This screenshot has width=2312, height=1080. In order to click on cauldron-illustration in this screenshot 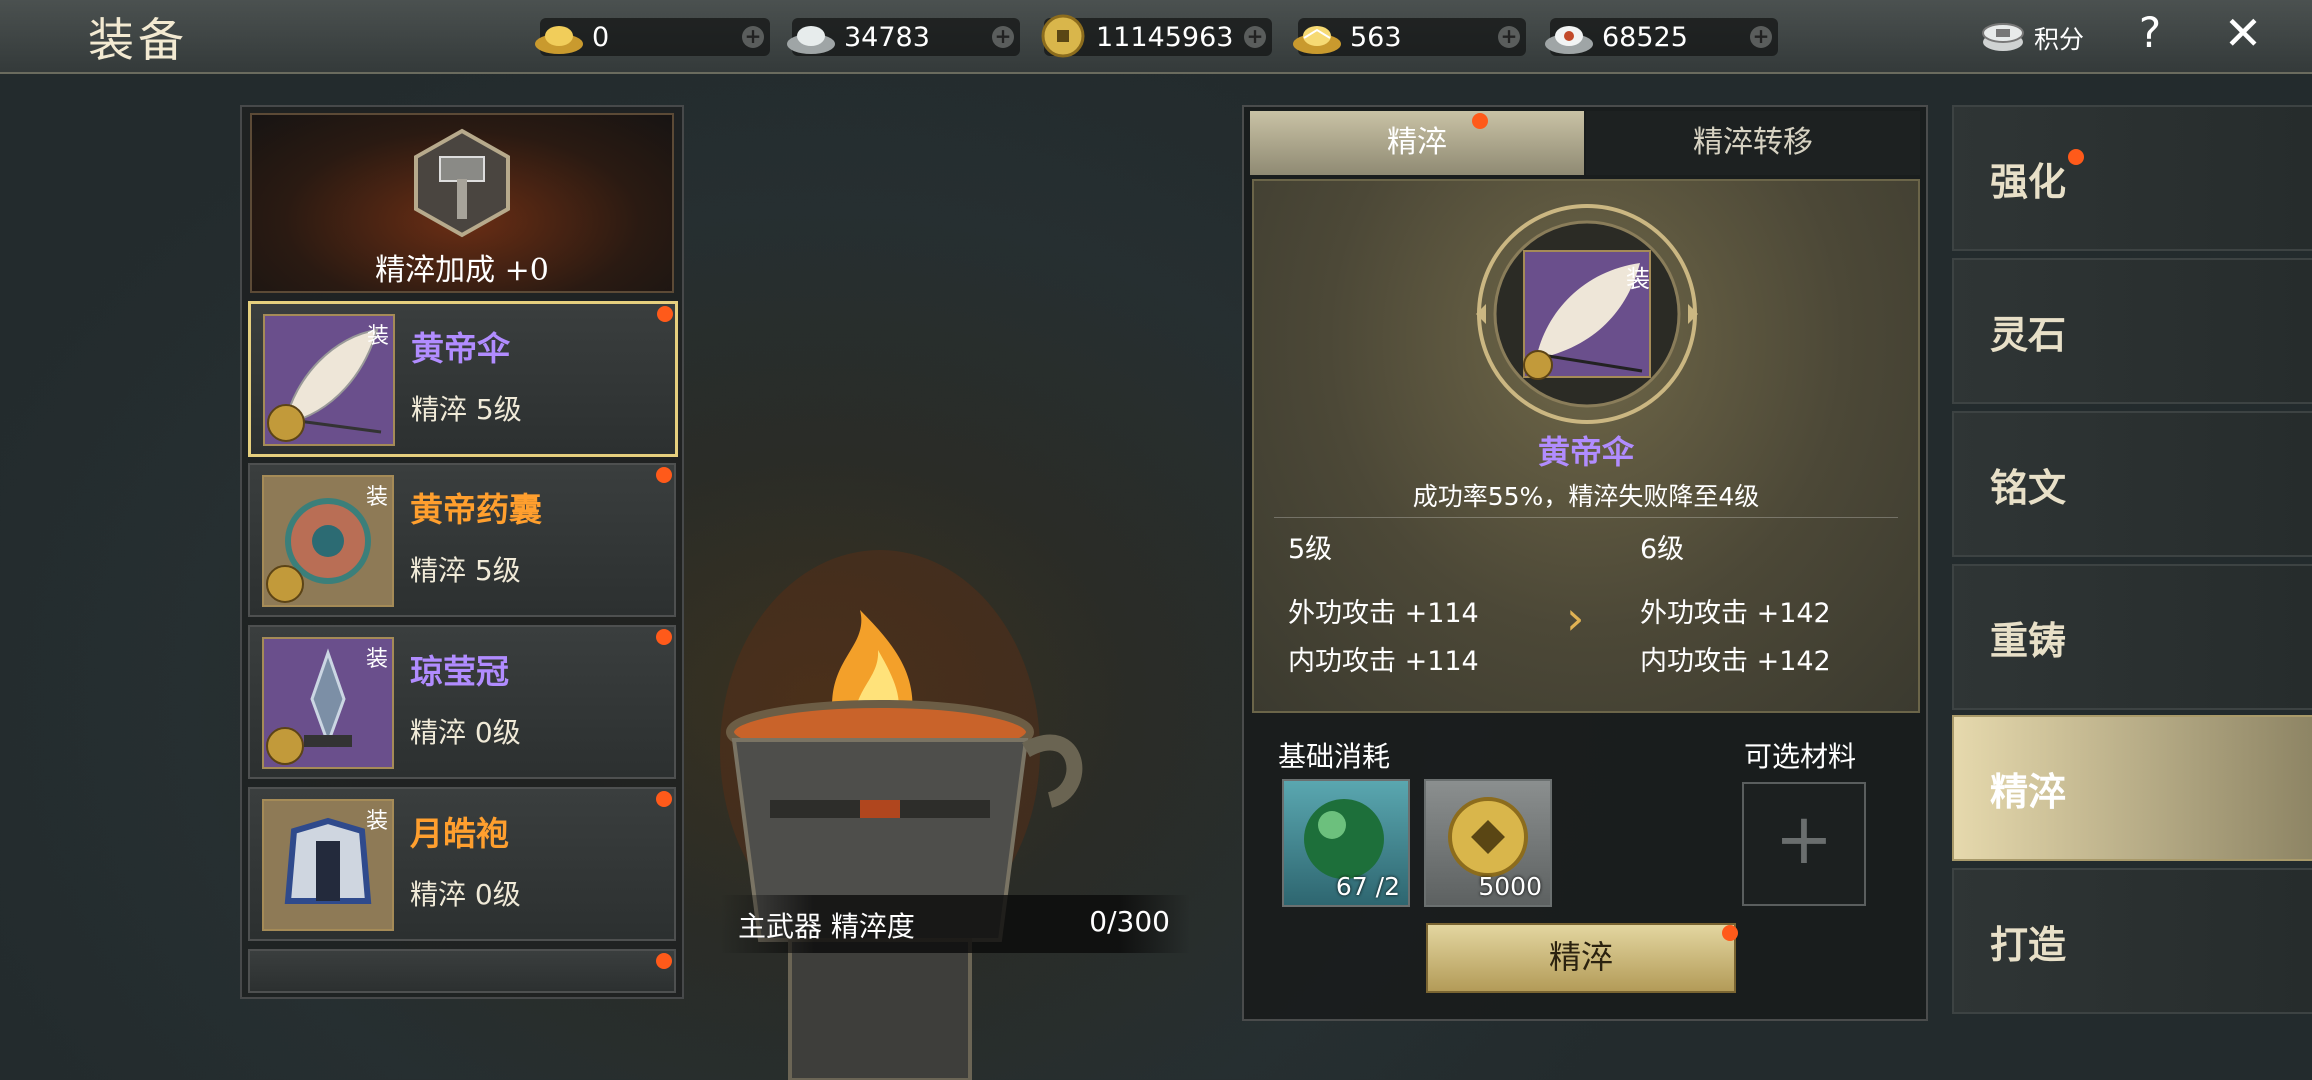, I will do `click(901, 815)`.